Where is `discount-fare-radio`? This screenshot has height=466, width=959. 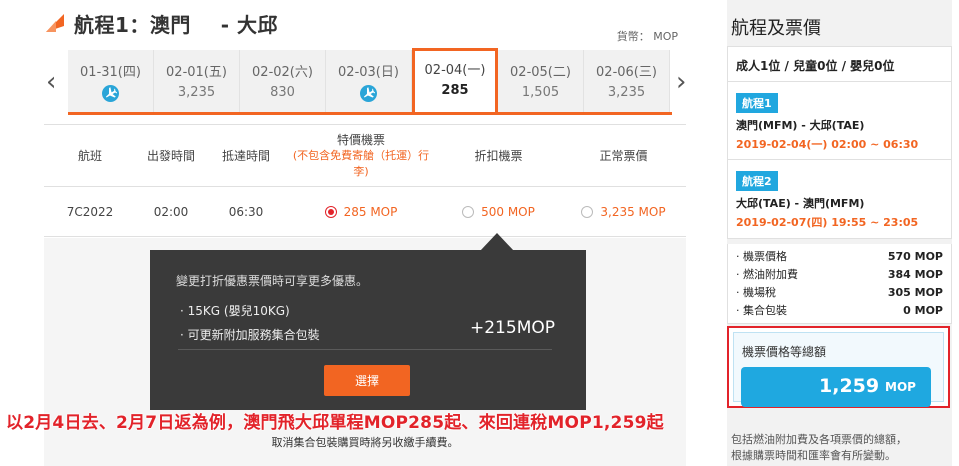
discount-fare-radio is located at coordinates (468, 211).